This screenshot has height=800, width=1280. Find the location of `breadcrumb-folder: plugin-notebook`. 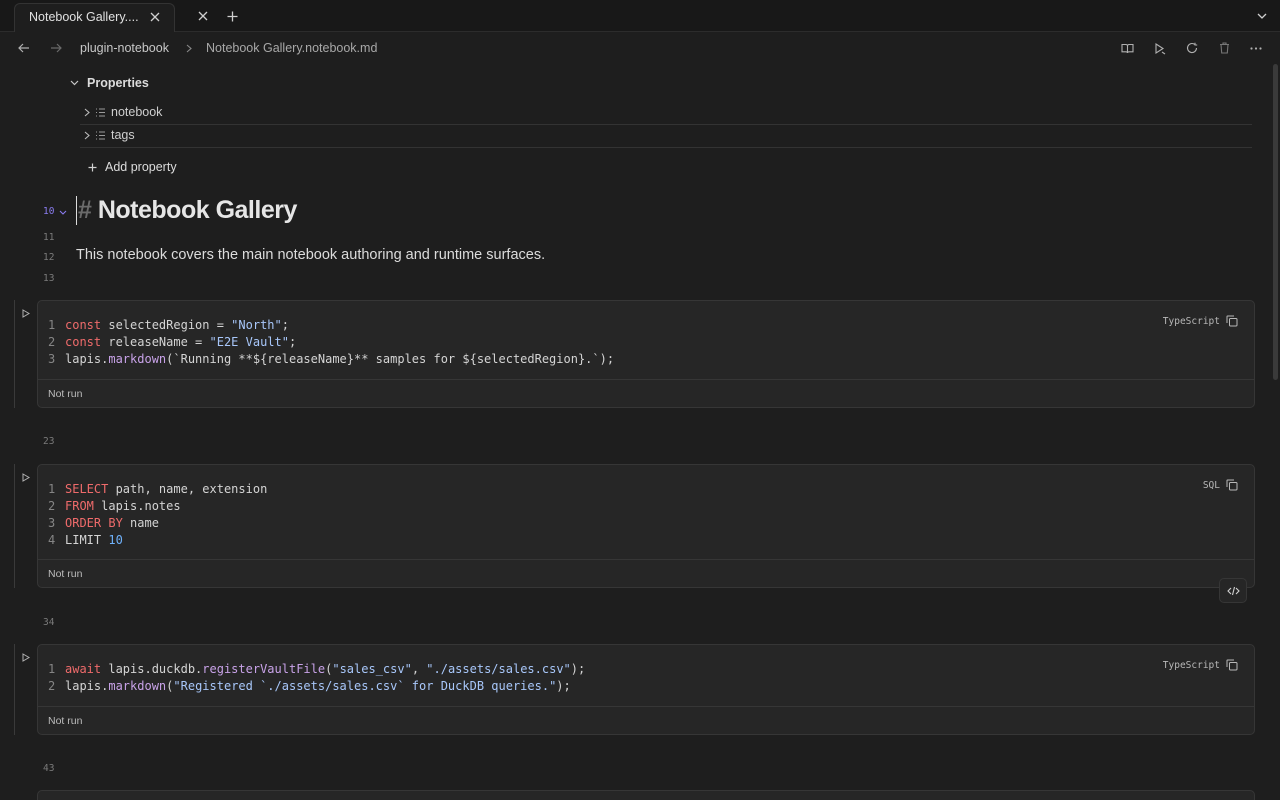

breadcrumb-folder: plugin-notebook is located at coordinates (124, 48).